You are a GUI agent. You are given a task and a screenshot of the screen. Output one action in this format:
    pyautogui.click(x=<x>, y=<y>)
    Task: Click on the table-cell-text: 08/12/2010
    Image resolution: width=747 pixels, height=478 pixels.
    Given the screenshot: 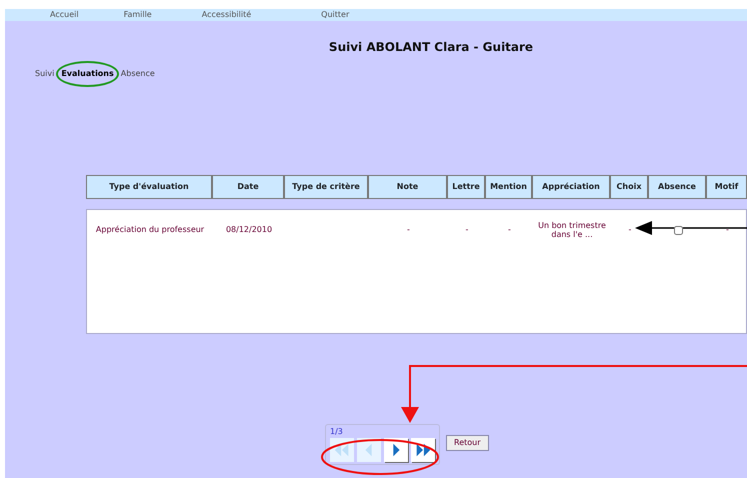 What is the action you would take?
    pyautogui.click(x=249, y=230)
    